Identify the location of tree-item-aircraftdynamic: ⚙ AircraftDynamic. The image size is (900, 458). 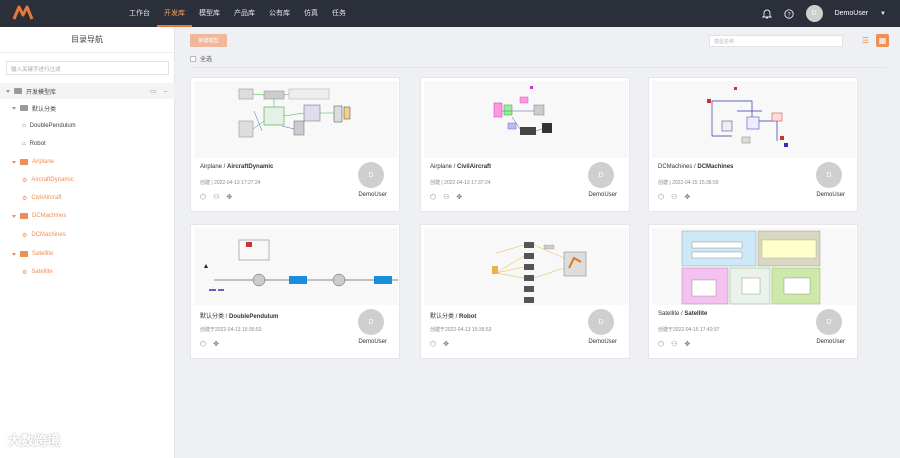
(87, 180).